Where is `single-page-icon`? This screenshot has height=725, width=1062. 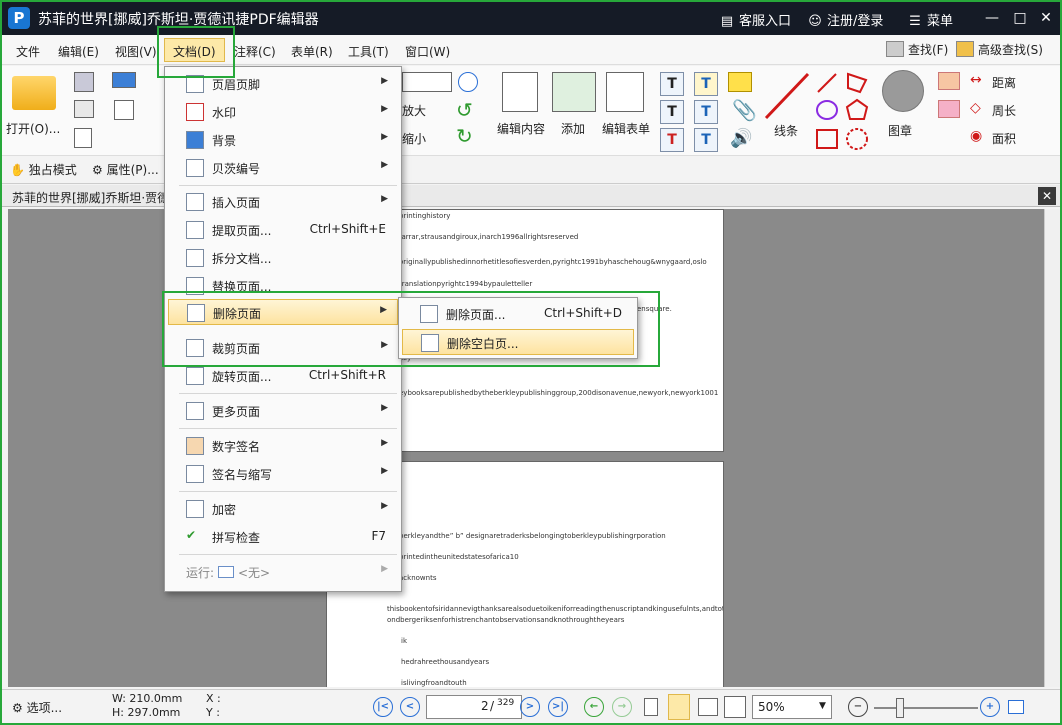
single-page-icon is located at coordinates (651, 707).